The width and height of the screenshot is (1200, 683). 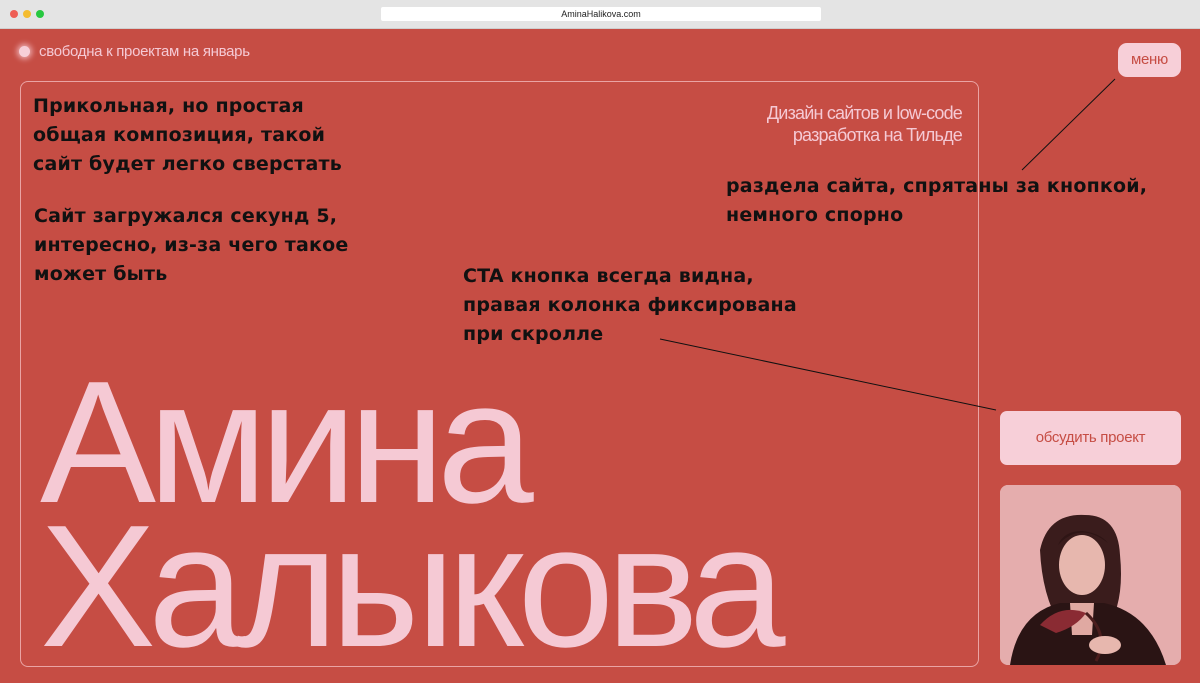 What do you see at coordinates (14, 14) in the screenshot?
I see `close-window-icon` at bounding box center [14, 14].